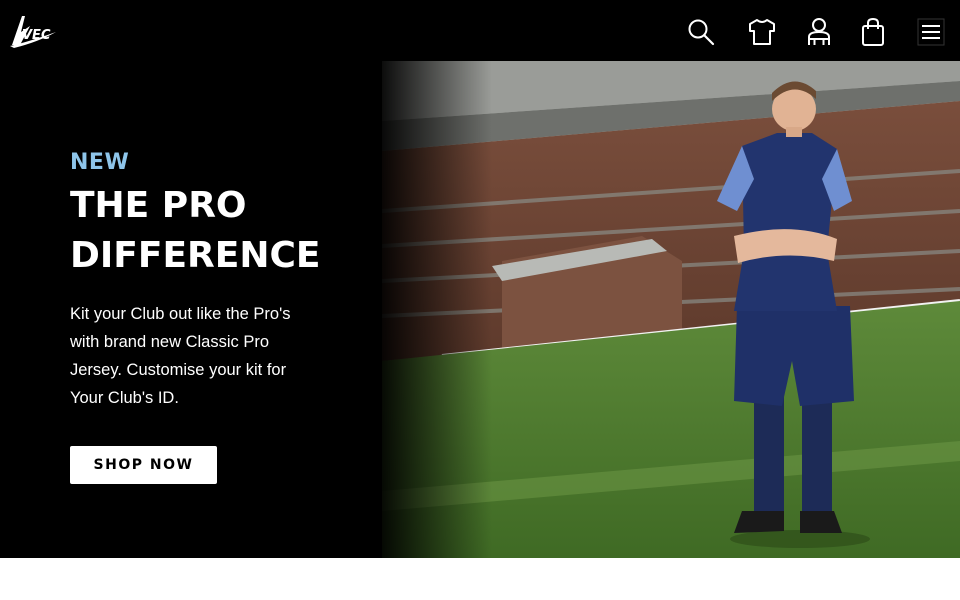 The height and width of the screenshot is (600, 960). What do you see at coordinates (100, 162) in the screenshot?
I see `hero-eyebrow: NEW` at bounding box center [100, 162].